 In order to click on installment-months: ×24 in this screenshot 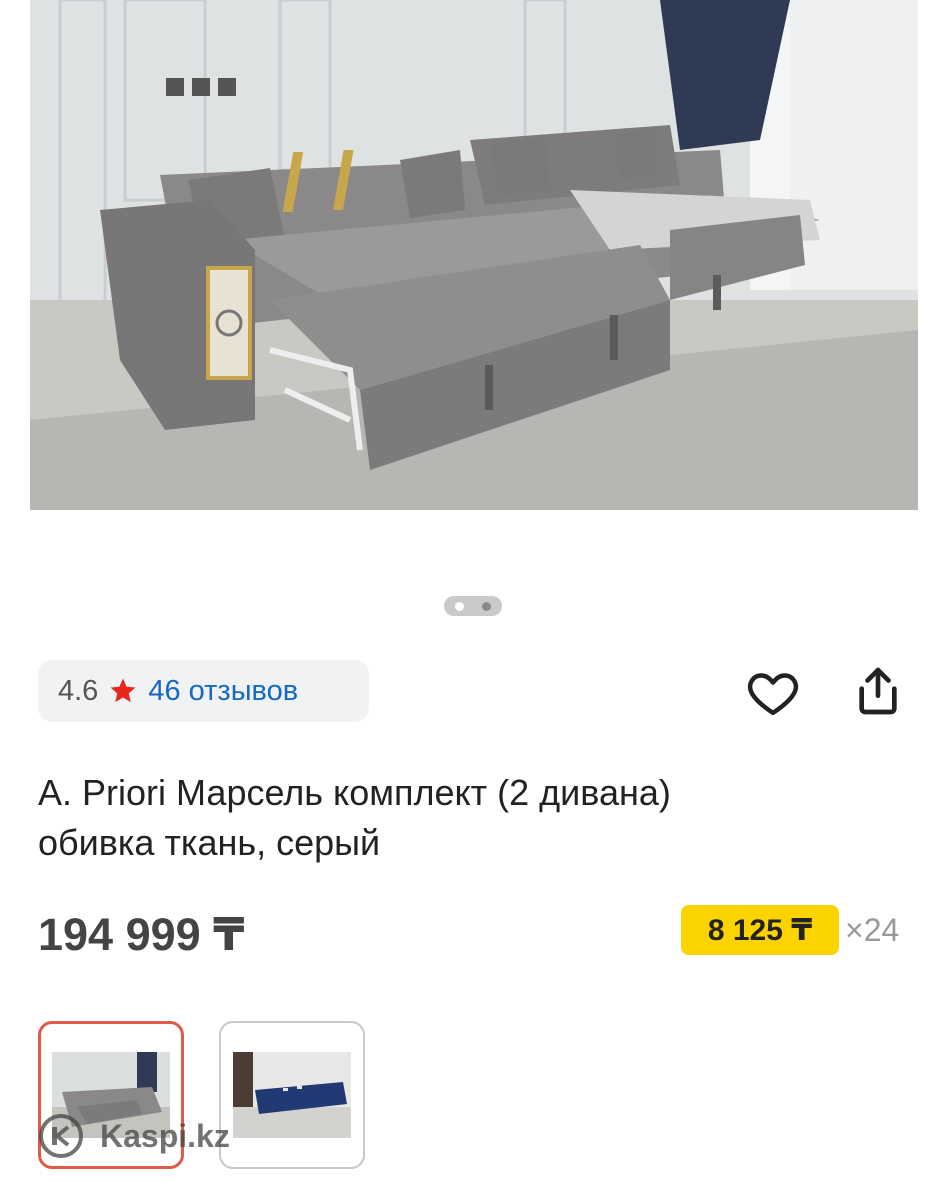, I will do `click(872, 930)`.